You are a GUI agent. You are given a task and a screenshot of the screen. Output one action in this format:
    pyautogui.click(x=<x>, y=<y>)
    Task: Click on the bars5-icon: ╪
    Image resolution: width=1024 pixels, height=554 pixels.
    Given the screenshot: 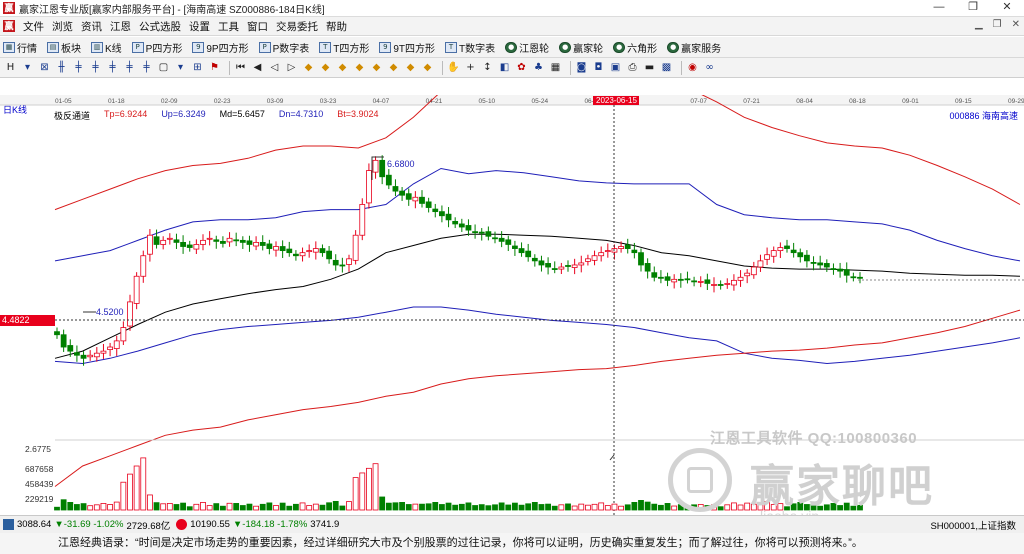 What is the action you would take?
    pyautogui.click(x=146, y=67)
    